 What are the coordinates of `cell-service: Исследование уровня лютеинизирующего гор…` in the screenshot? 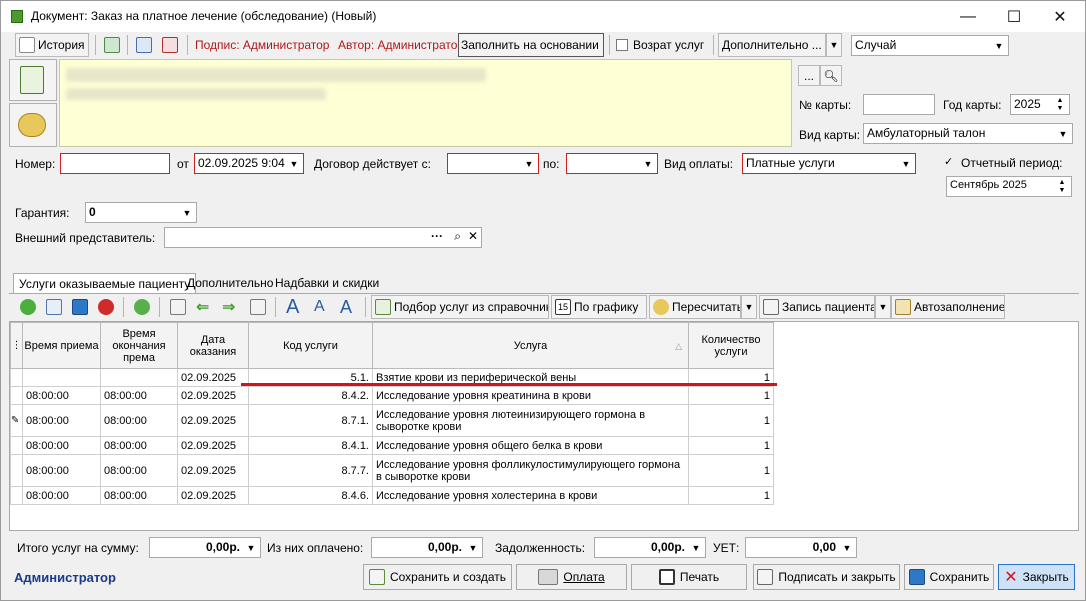 It's located at (530, 420).